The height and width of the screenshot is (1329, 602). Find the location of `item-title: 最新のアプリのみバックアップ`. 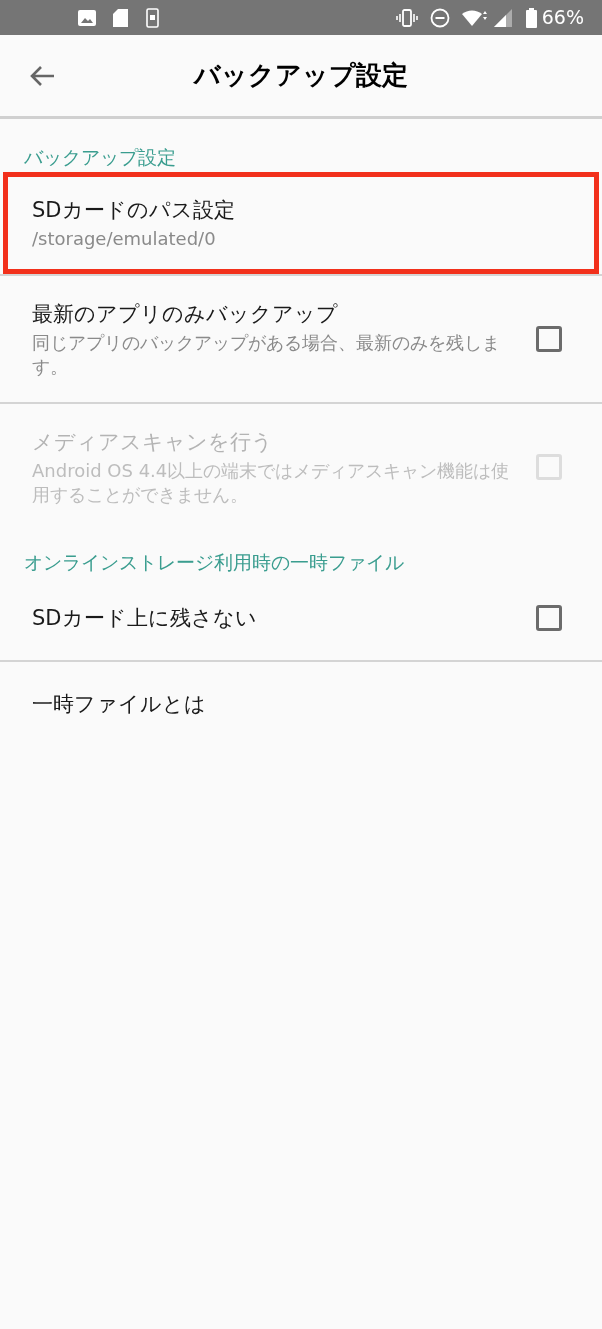

item-title: 最新のアプリのみバックアップ is located at coordinates (185, 314).